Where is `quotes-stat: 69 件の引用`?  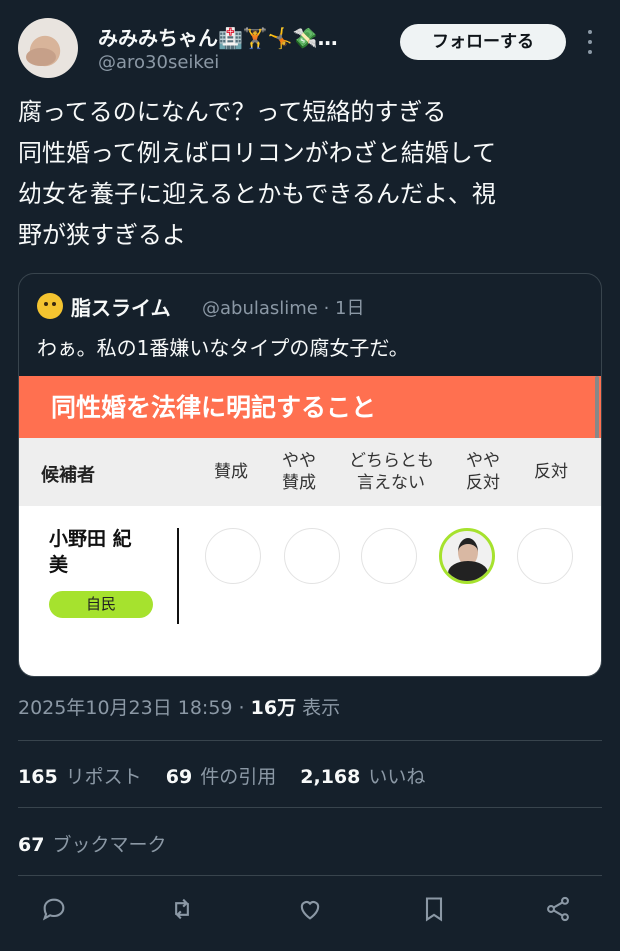 quotes-stat: 69 件の引用 is located at coordinates (221, 775).